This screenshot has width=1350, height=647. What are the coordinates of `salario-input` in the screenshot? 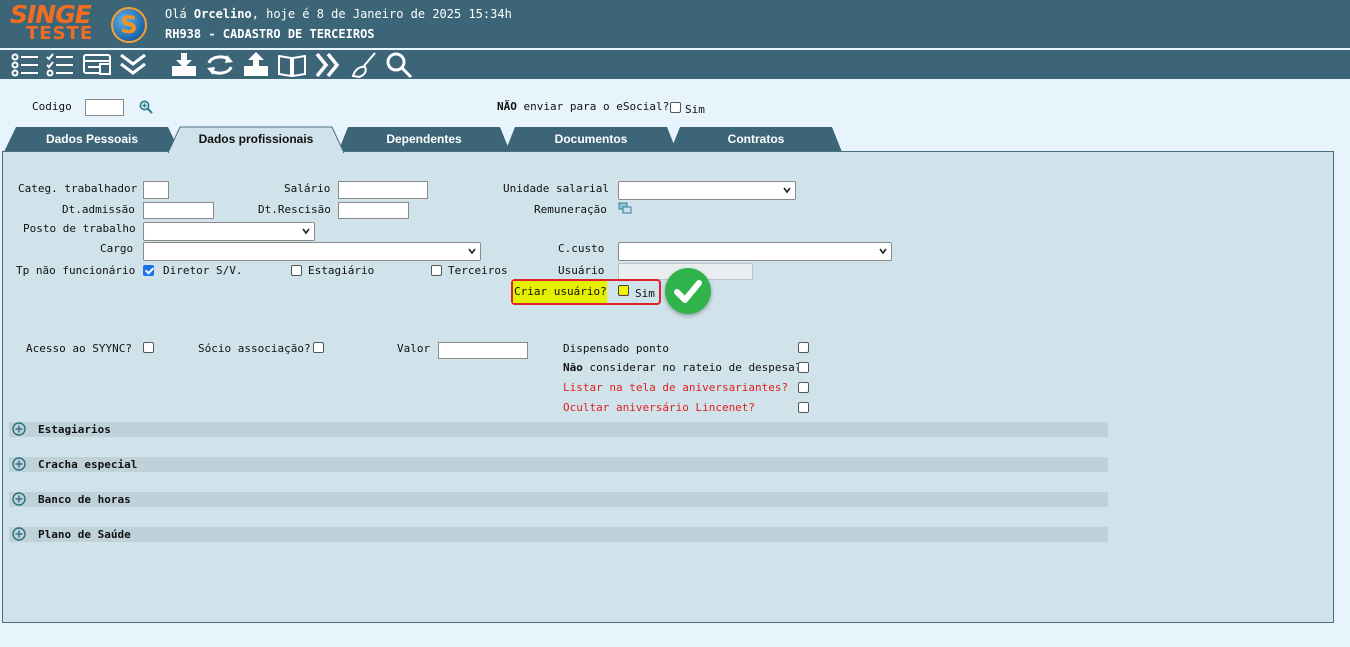 It's located at (383, 190).